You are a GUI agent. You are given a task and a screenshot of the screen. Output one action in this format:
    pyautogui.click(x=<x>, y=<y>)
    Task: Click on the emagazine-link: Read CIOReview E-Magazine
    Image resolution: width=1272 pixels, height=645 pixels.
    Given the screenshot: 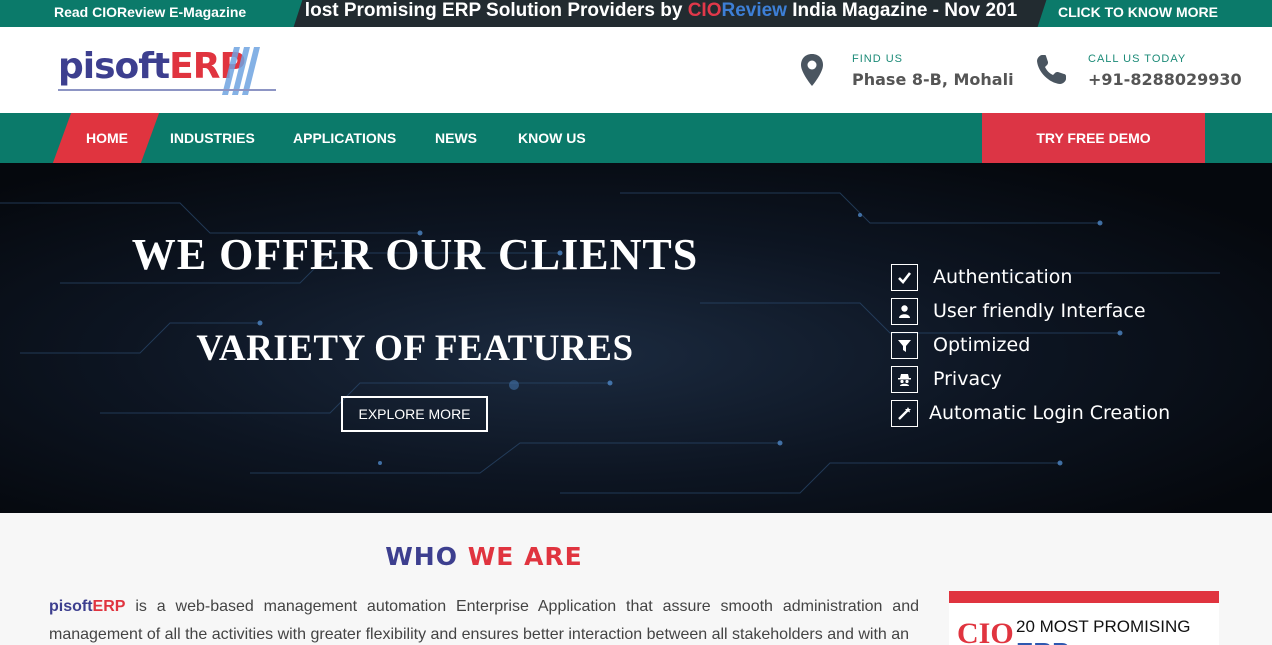 What is the action you would take?
    pyautogui.click(x=150, y=12)
    